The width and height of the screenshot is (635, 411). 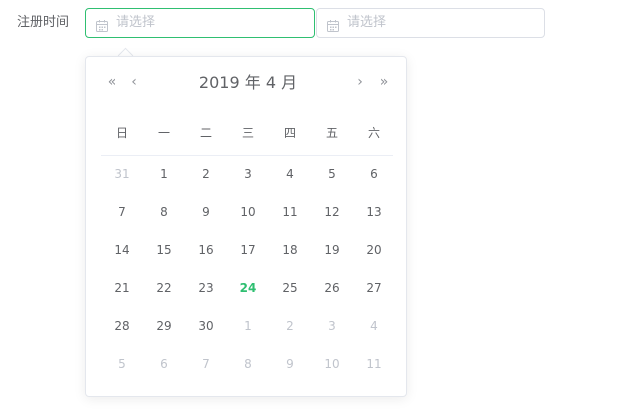 What do you see at coordinates (248, 364) in the screenshot?
I see `calendar-day-next-month: 8` at bounding box center [248, 364].